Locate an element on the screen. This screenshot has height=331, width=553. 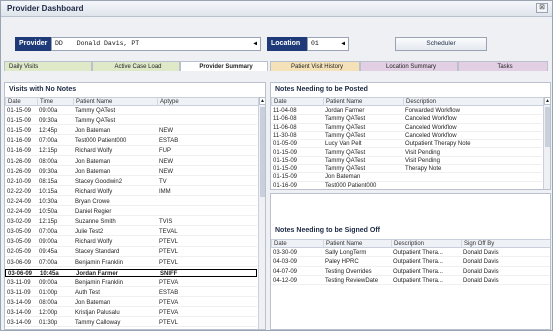
table-row: 11-30-08 Tammy QATest Canceled Workflow is located at coordinates (406, 136).